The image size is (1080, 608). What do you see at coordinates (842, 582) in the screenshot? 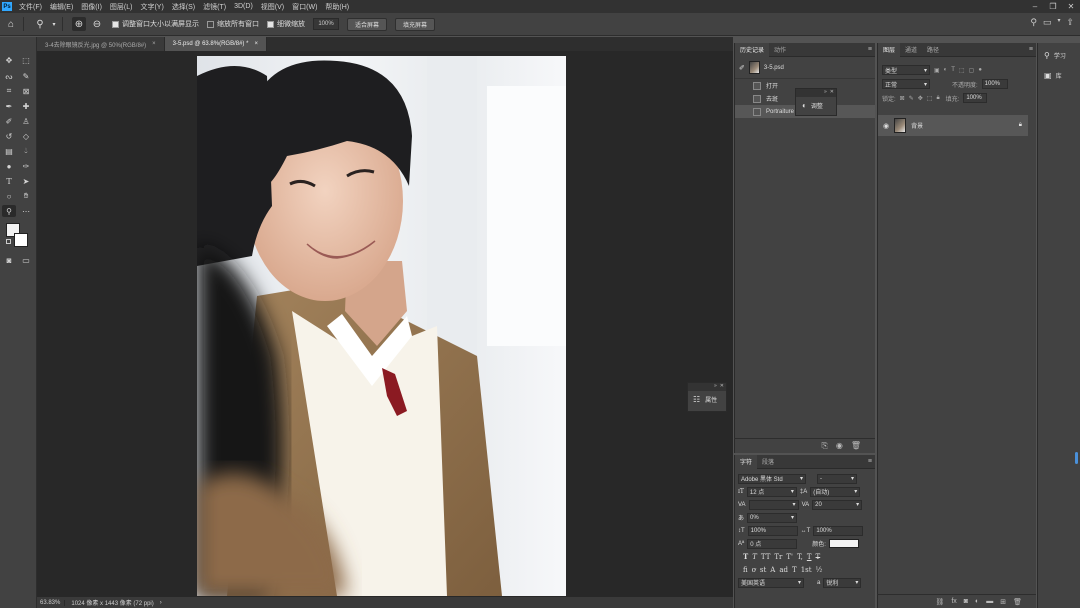
I see `anti-alias-select: 锐利 ▾` at bounding box center [842, 582].